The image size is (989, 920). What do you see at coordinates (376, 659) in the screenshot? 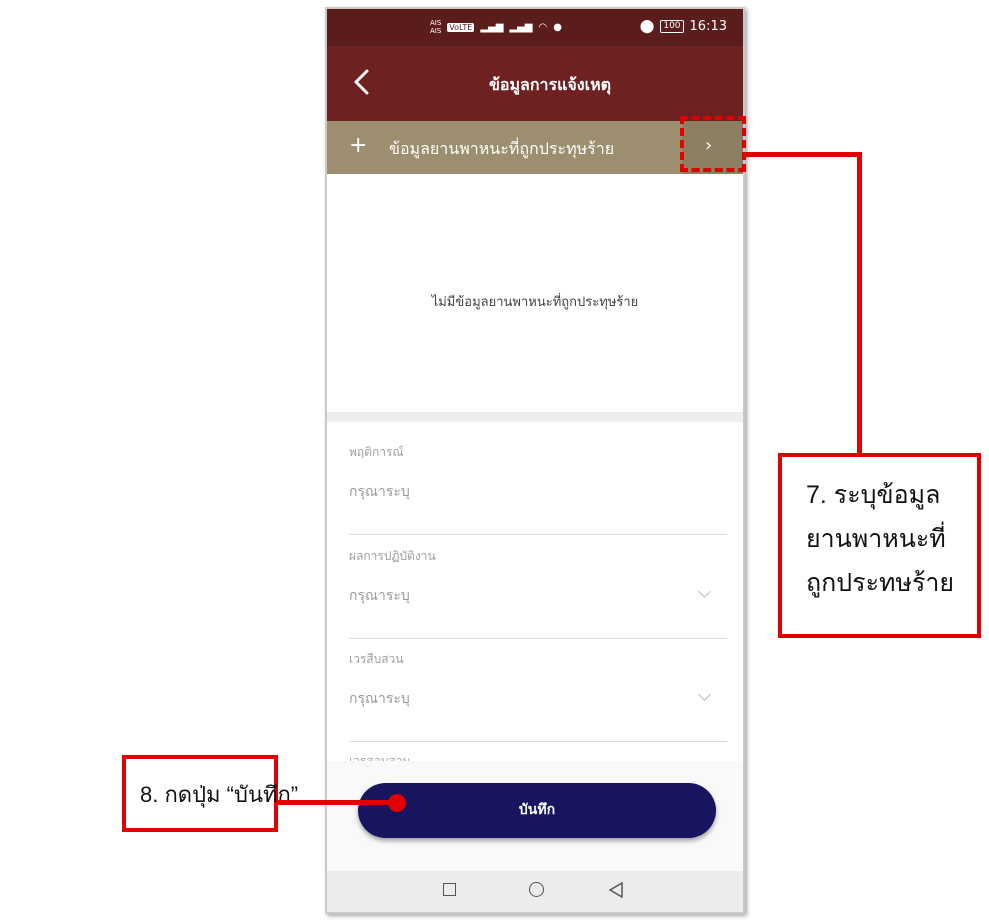
I see `field-label: เวรสืบสวน` at bounding box center [376, 659].